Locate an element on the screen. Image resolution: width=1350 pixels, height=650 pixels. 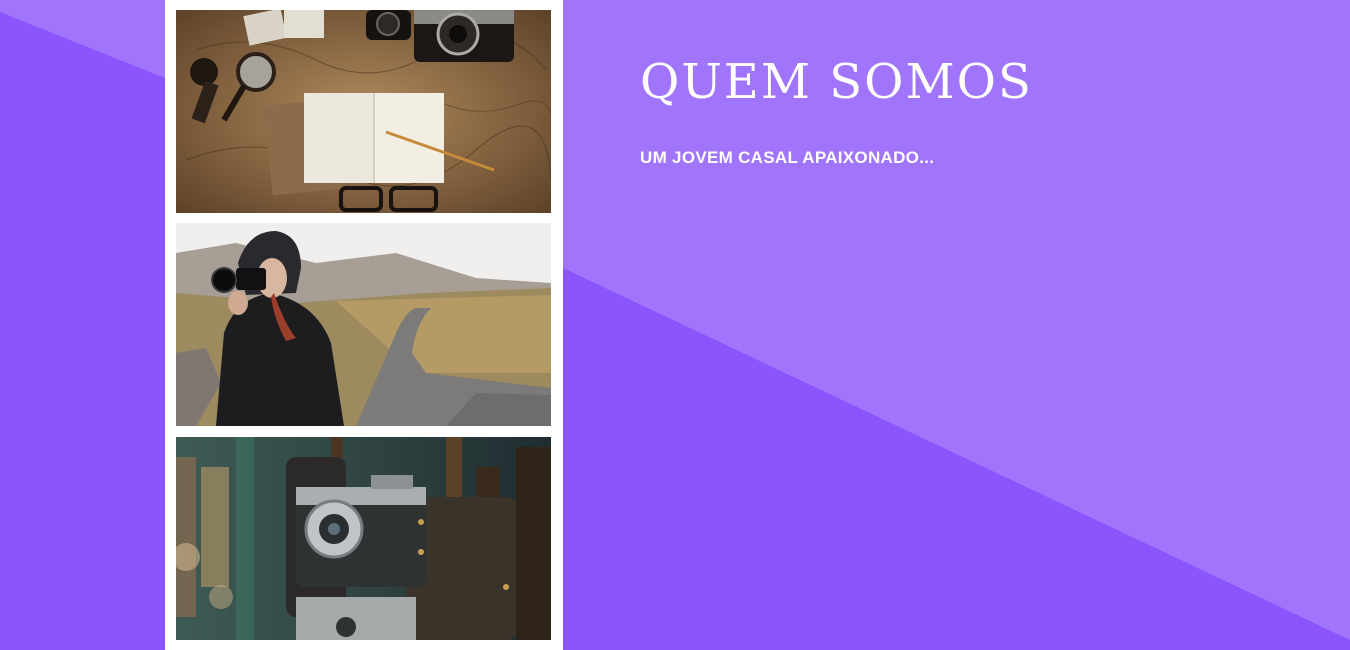
photographer-photo is located at coordinates (363, 324).